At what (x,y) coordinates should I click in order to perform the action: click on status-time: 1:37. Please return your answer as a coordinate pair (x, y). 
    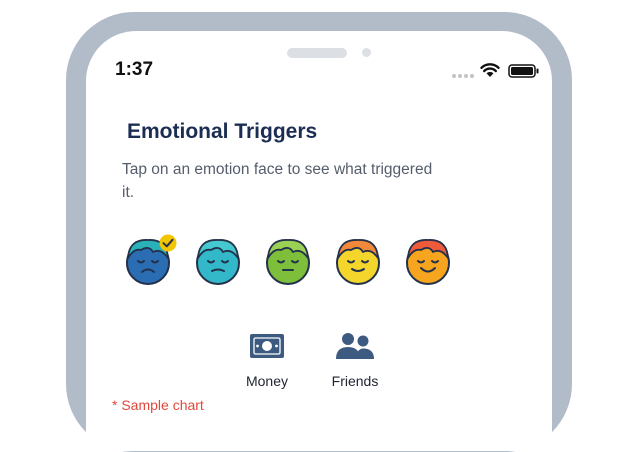
    Looking at the image, I should click on (134, 69).